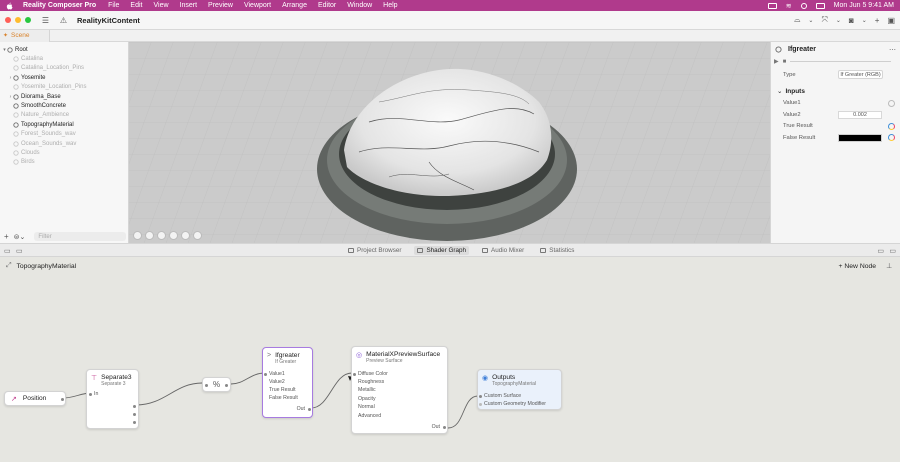 The height and width of the screenshot is (462, 900). Describe the element at coordinates (9, 6) in the screenshot. I see `apple-menu-icon` at that location.